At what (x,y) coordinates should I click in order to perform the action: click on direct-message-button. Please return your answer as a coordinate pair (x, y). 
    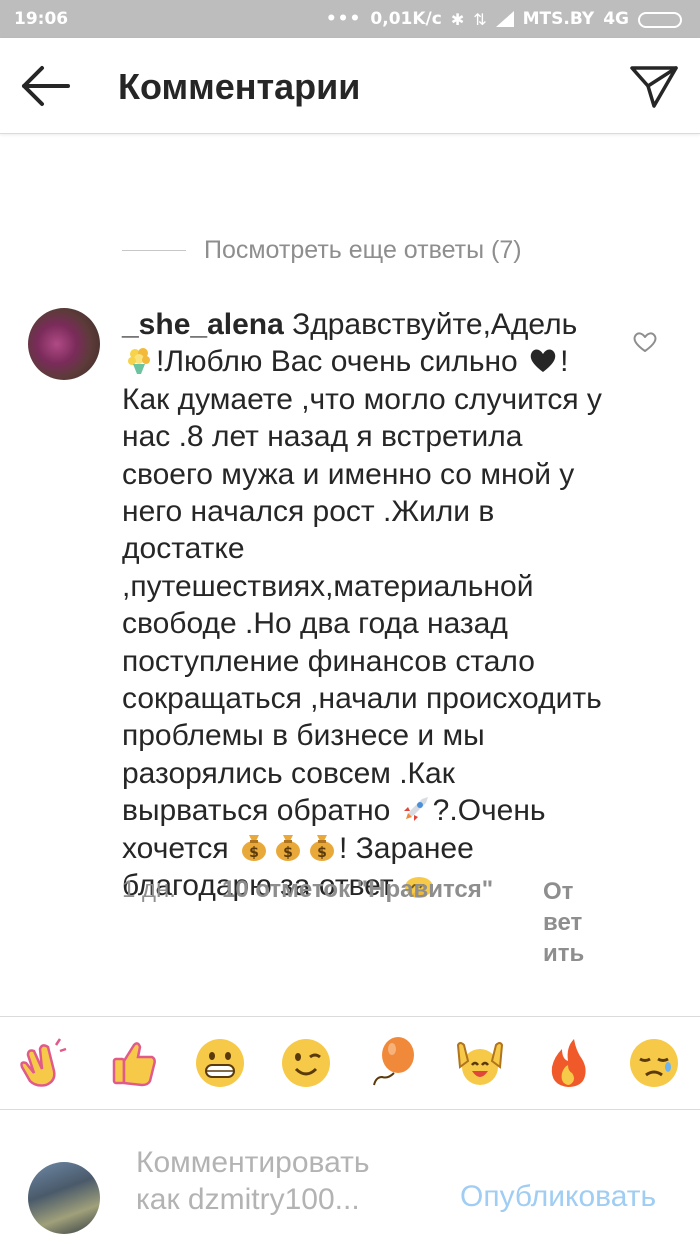
    Looking at the image, I should click on (654, 86).